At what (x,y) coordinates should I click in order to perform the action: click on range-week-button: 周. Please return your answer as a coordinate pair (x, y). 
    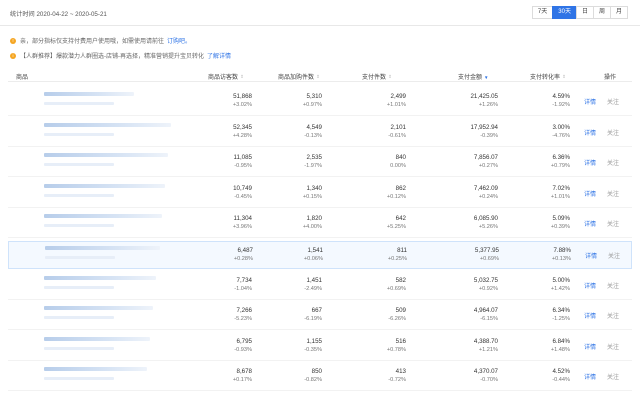
    Looking at the image, I should click on (601, 12).